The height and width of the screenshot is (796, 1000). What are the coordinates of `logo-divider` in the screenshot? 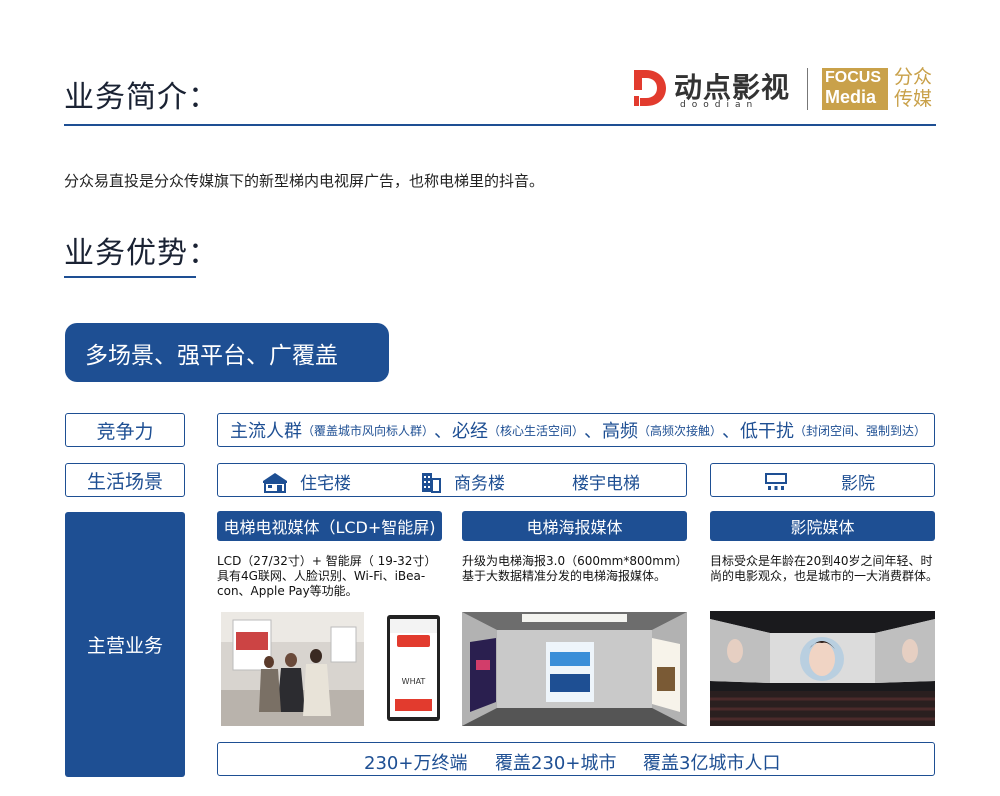 It's located at (807, 89).